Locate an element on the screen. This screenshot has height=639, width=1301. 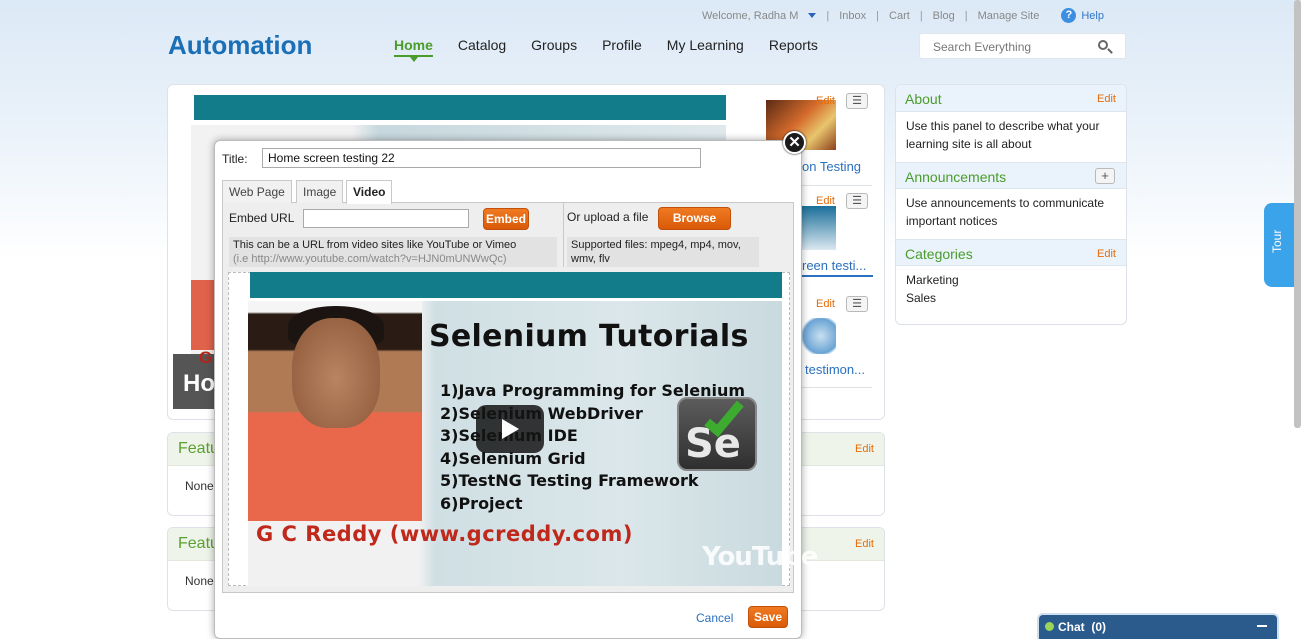
video-topic: 5)TestNG Testing Framework is located at coordinates (569, 480).